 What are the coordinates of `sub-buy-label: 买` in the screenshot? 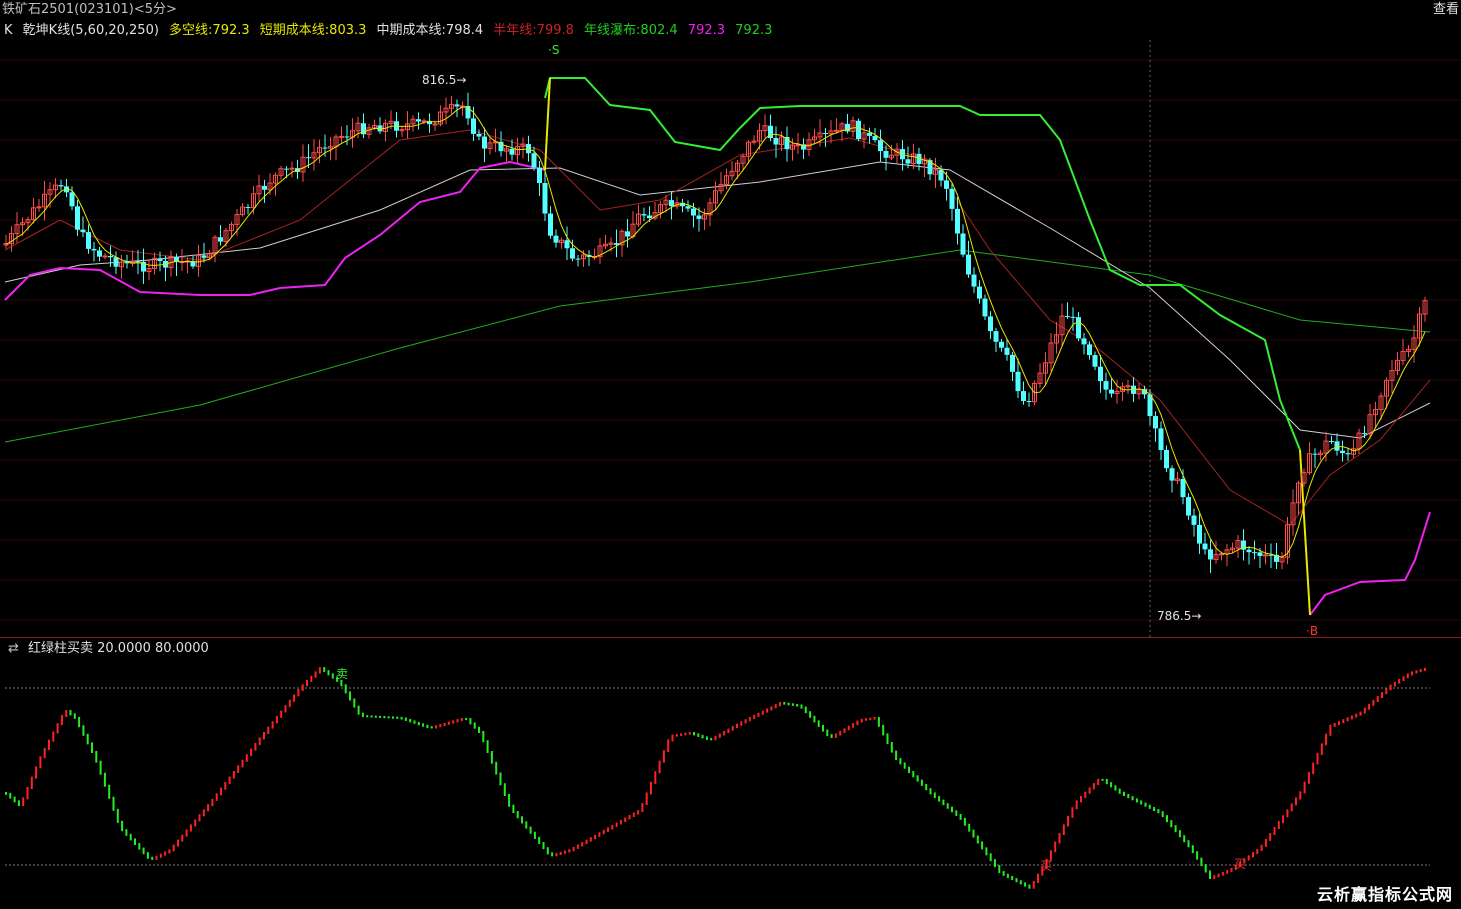 It's located at (1240, 864).